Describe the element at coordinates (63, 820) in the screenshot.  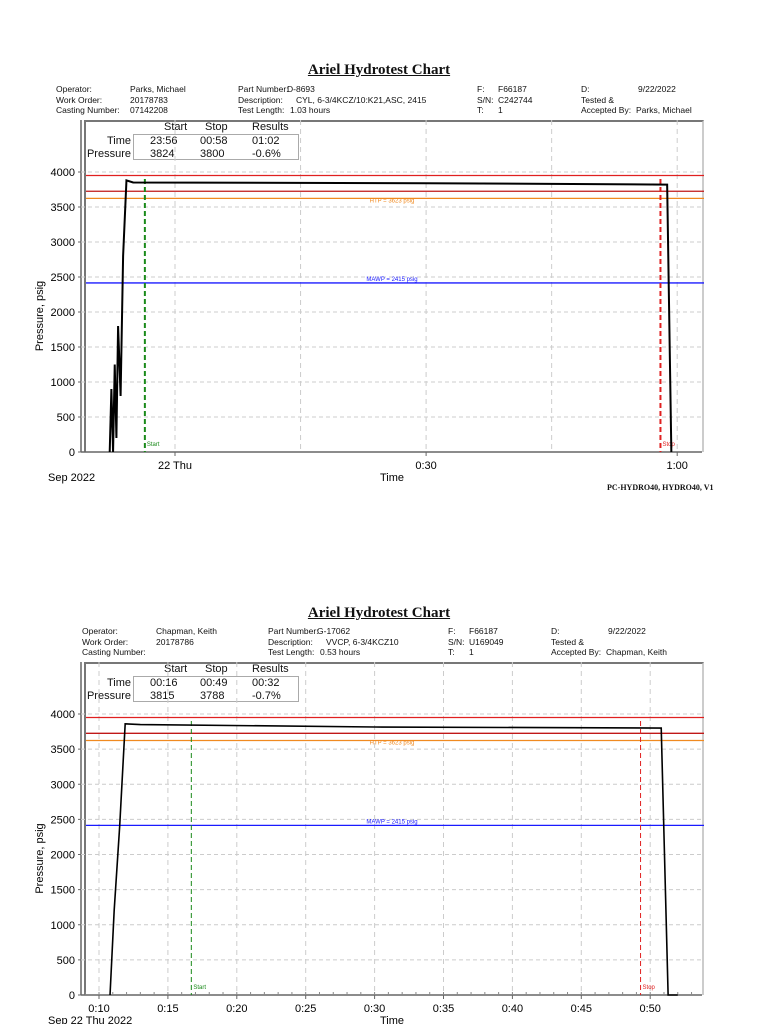
I see `y-tick-label: 2500` at that location.